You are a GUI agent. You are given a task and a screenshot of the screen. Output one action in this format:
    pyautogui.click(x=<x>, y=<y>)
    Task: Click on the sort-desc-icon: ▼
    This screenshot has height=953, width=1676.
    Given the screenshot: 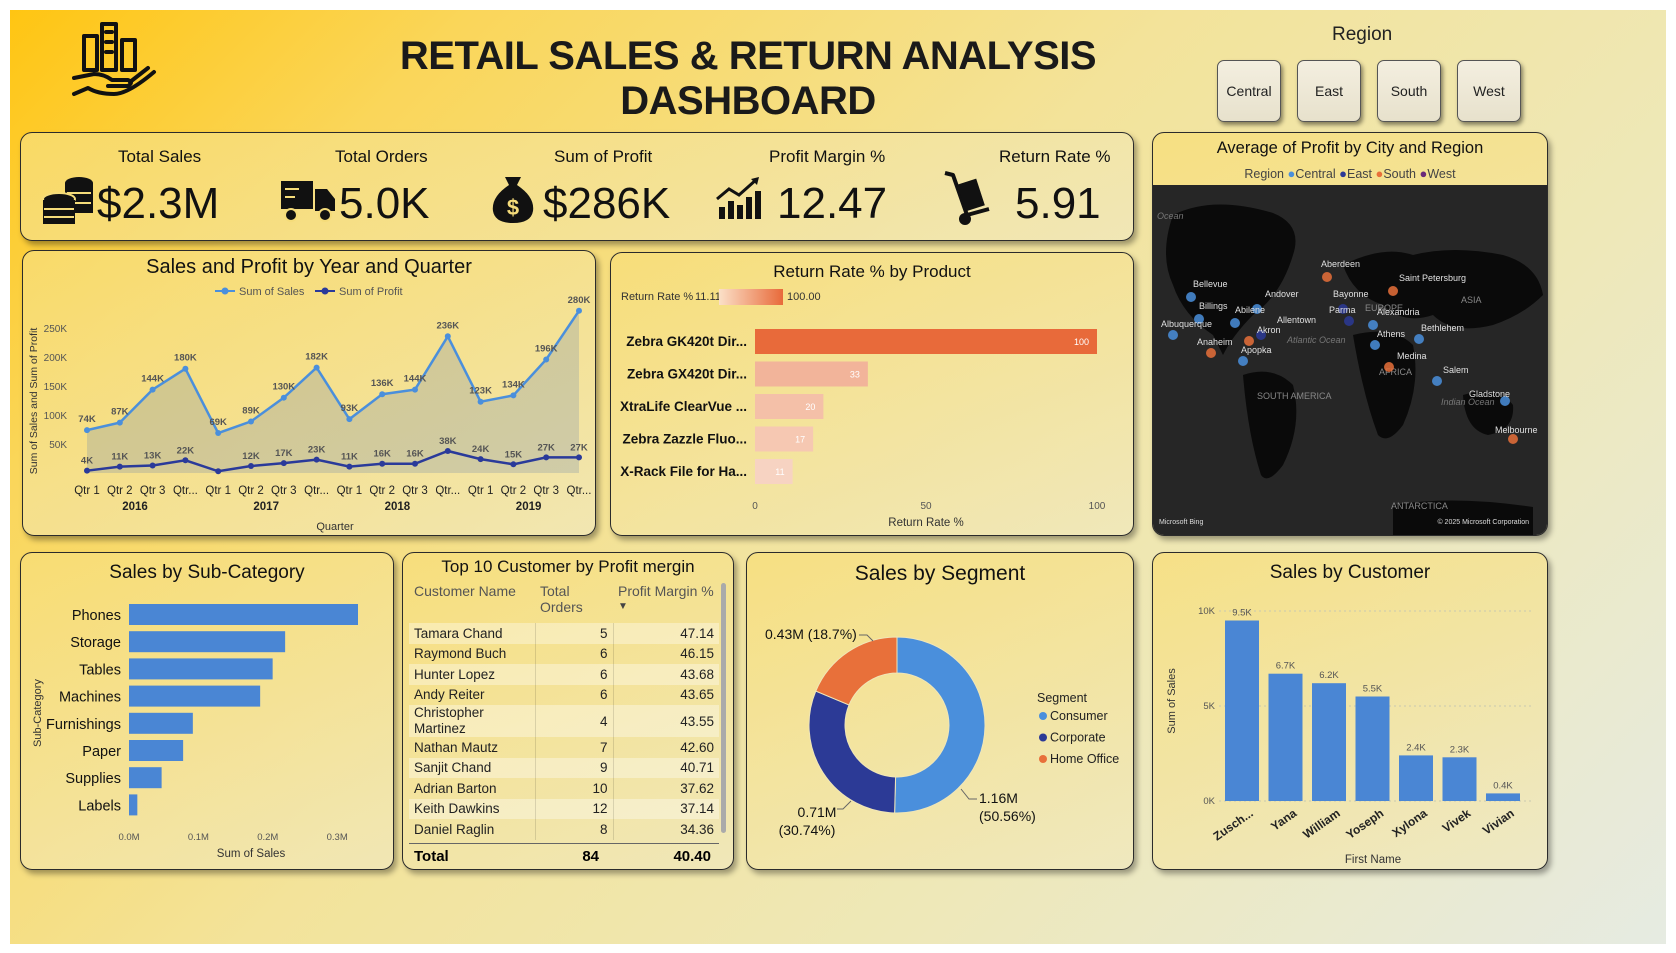 What is the action you would take?
    pyautogui.click(x=666, y=606)
    